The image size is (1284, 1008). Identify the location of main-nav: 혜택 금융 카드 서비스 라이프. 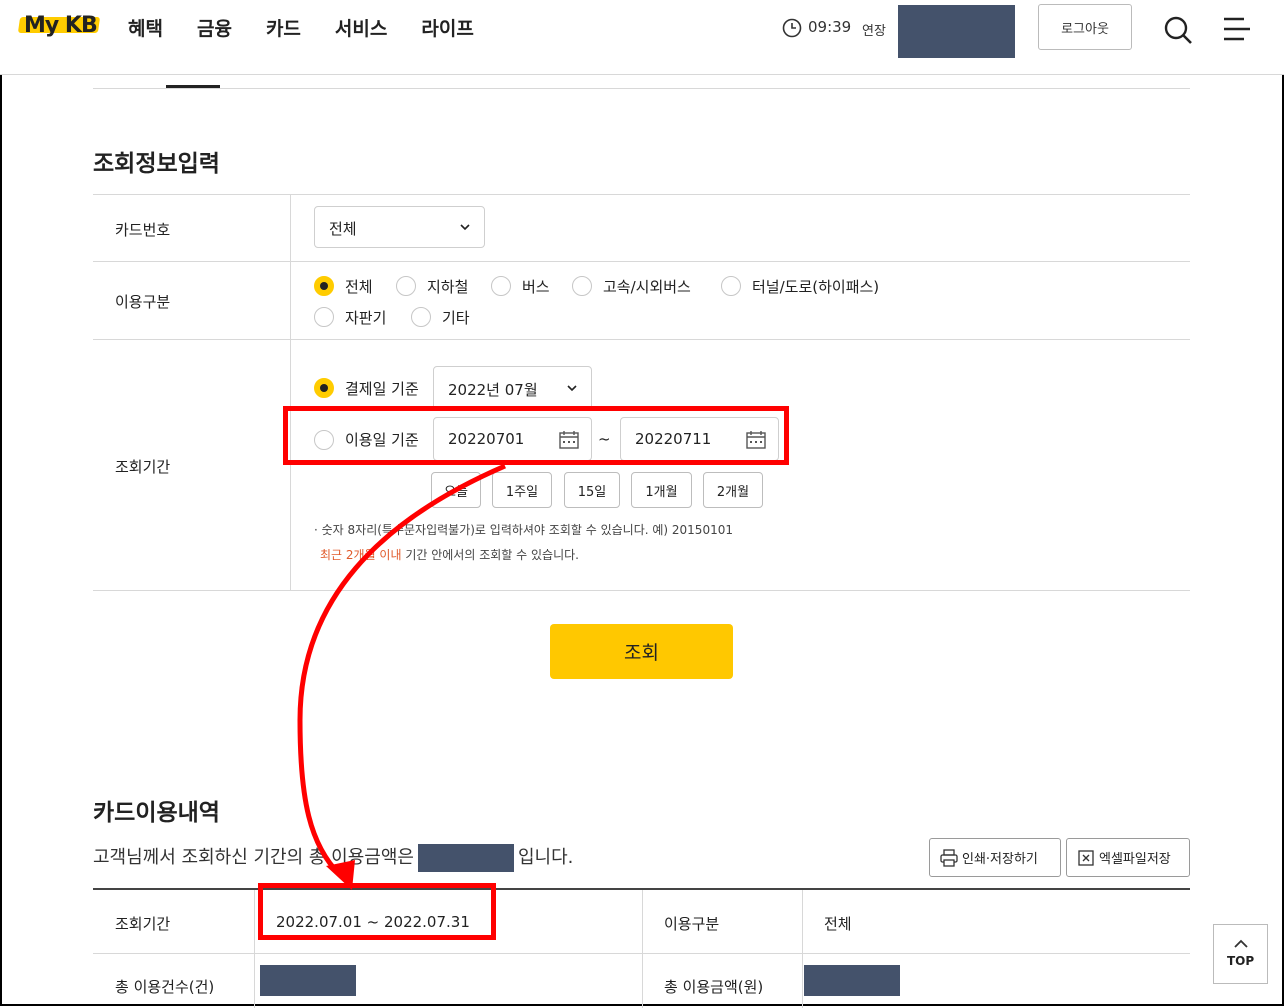
(301, 27).